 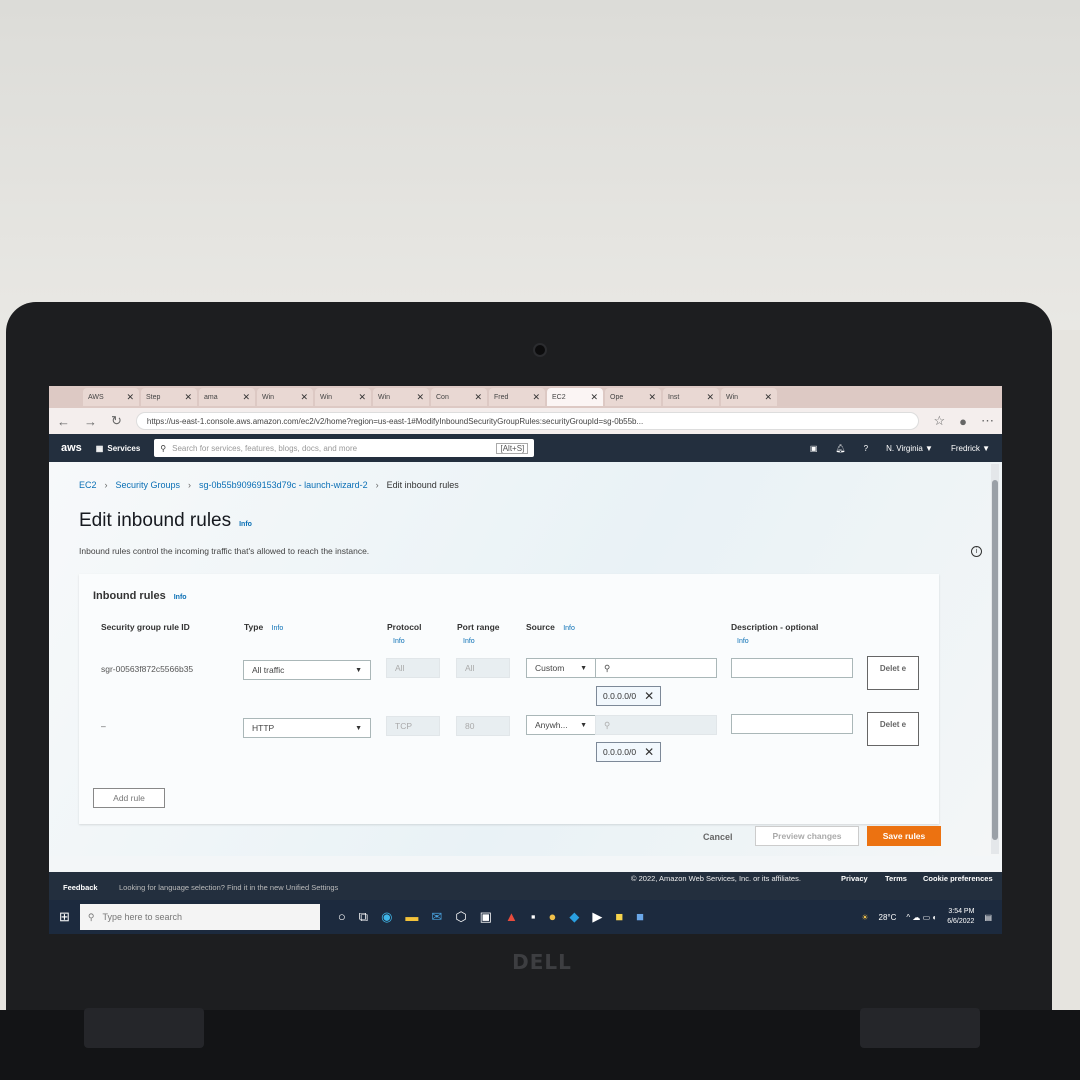 I want to click on type-info-link: Info, so click(x=278, y=628).